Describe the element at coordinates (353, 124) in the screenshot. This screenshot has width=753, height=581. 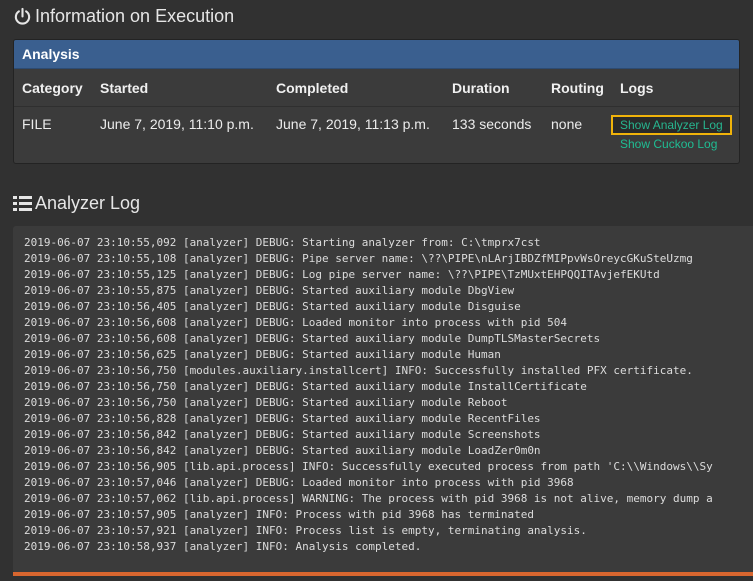
I see `cell-completed: June 7, 2019, 11:13 p.m.` at that location.